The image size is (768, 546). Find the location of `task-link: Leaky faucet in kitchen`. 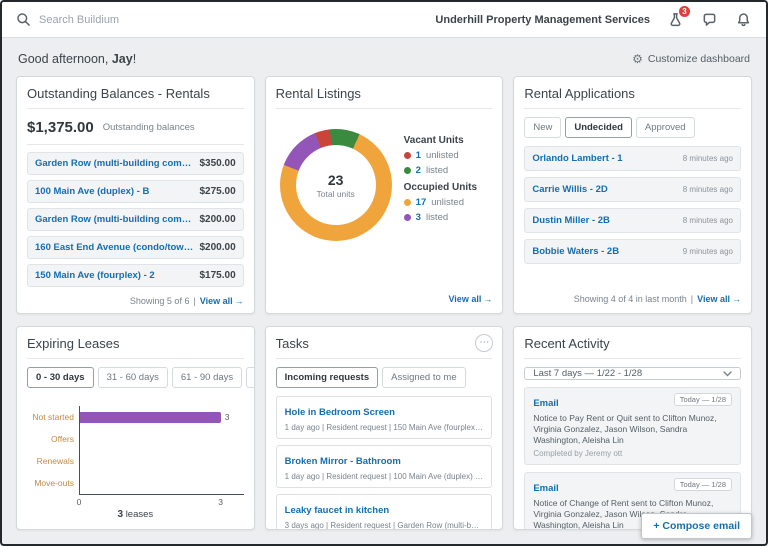

task-link: Leaky faucet in kitchen is located at coordinates (337, 510).